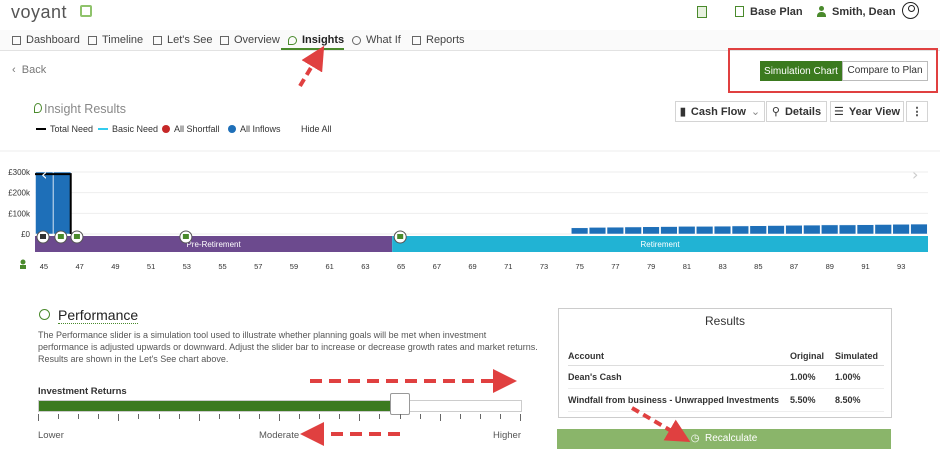  I want to click on original-rate: 5.50%, so click(812, 400).